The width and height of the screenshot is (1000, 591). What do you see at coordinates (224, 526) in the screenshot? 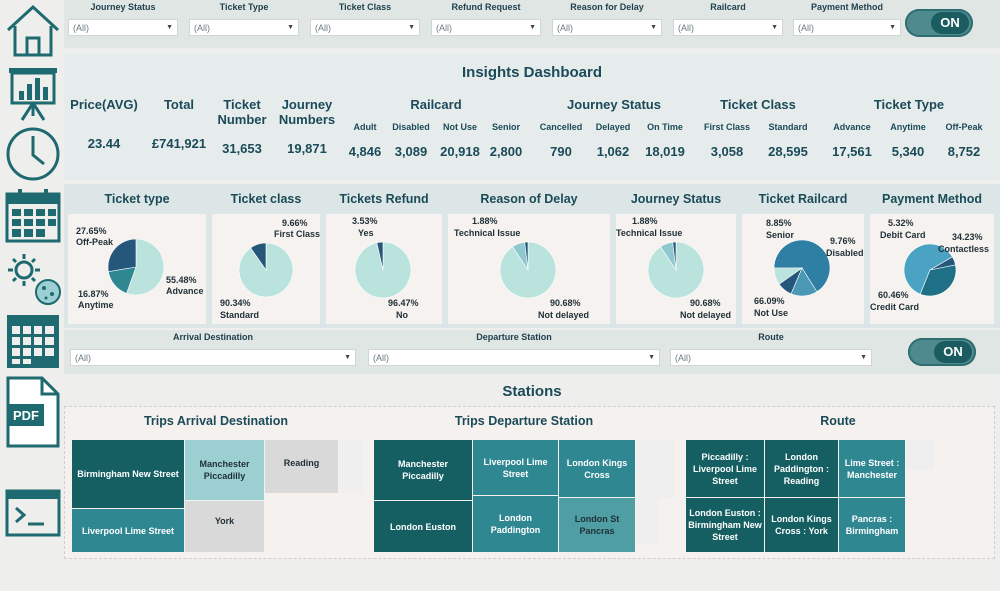
I see `treemap-tile: York` at bounding box center [224, 526].